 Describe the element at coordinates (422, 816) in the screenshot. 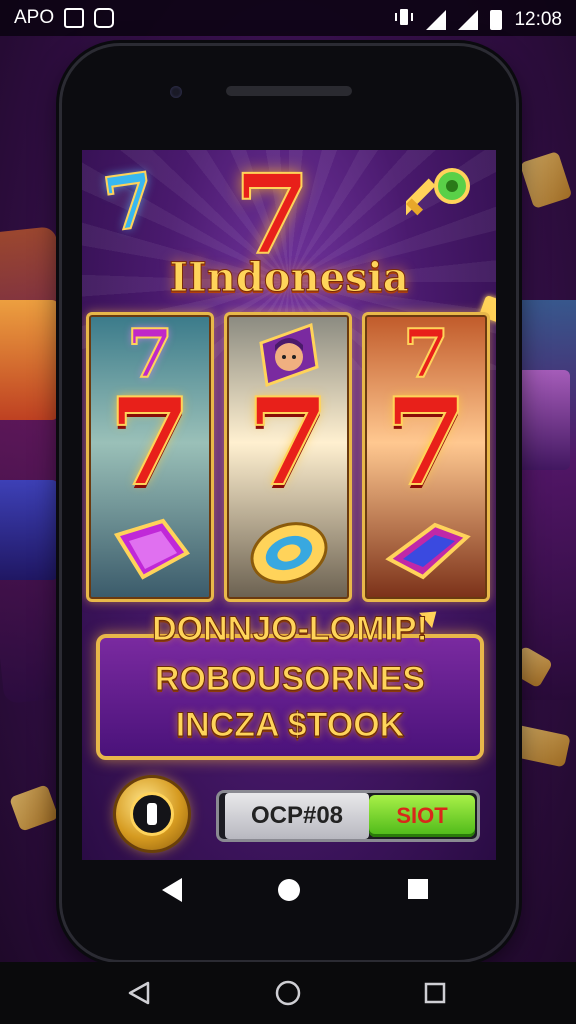

I see `slot-button: SIOT` at that location.